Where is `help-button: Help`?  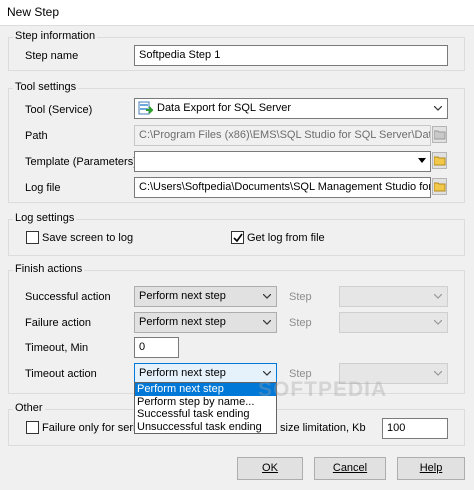 help-button: Help is located at coordinates (431, 468).